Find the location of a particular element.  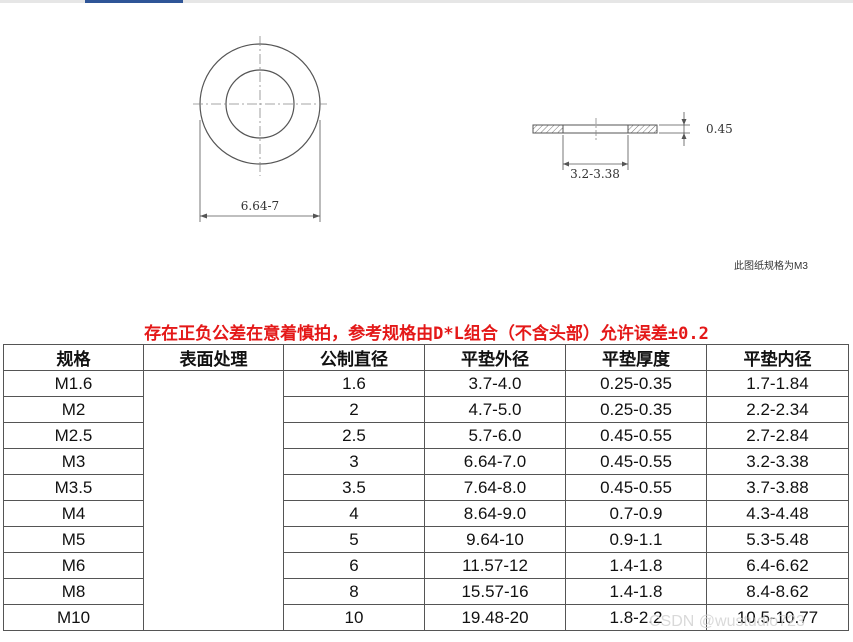

table-row: M2 2 4.7-5.0 0.25-0.35 2.2-2.34 is located at coordinates (426, 409).